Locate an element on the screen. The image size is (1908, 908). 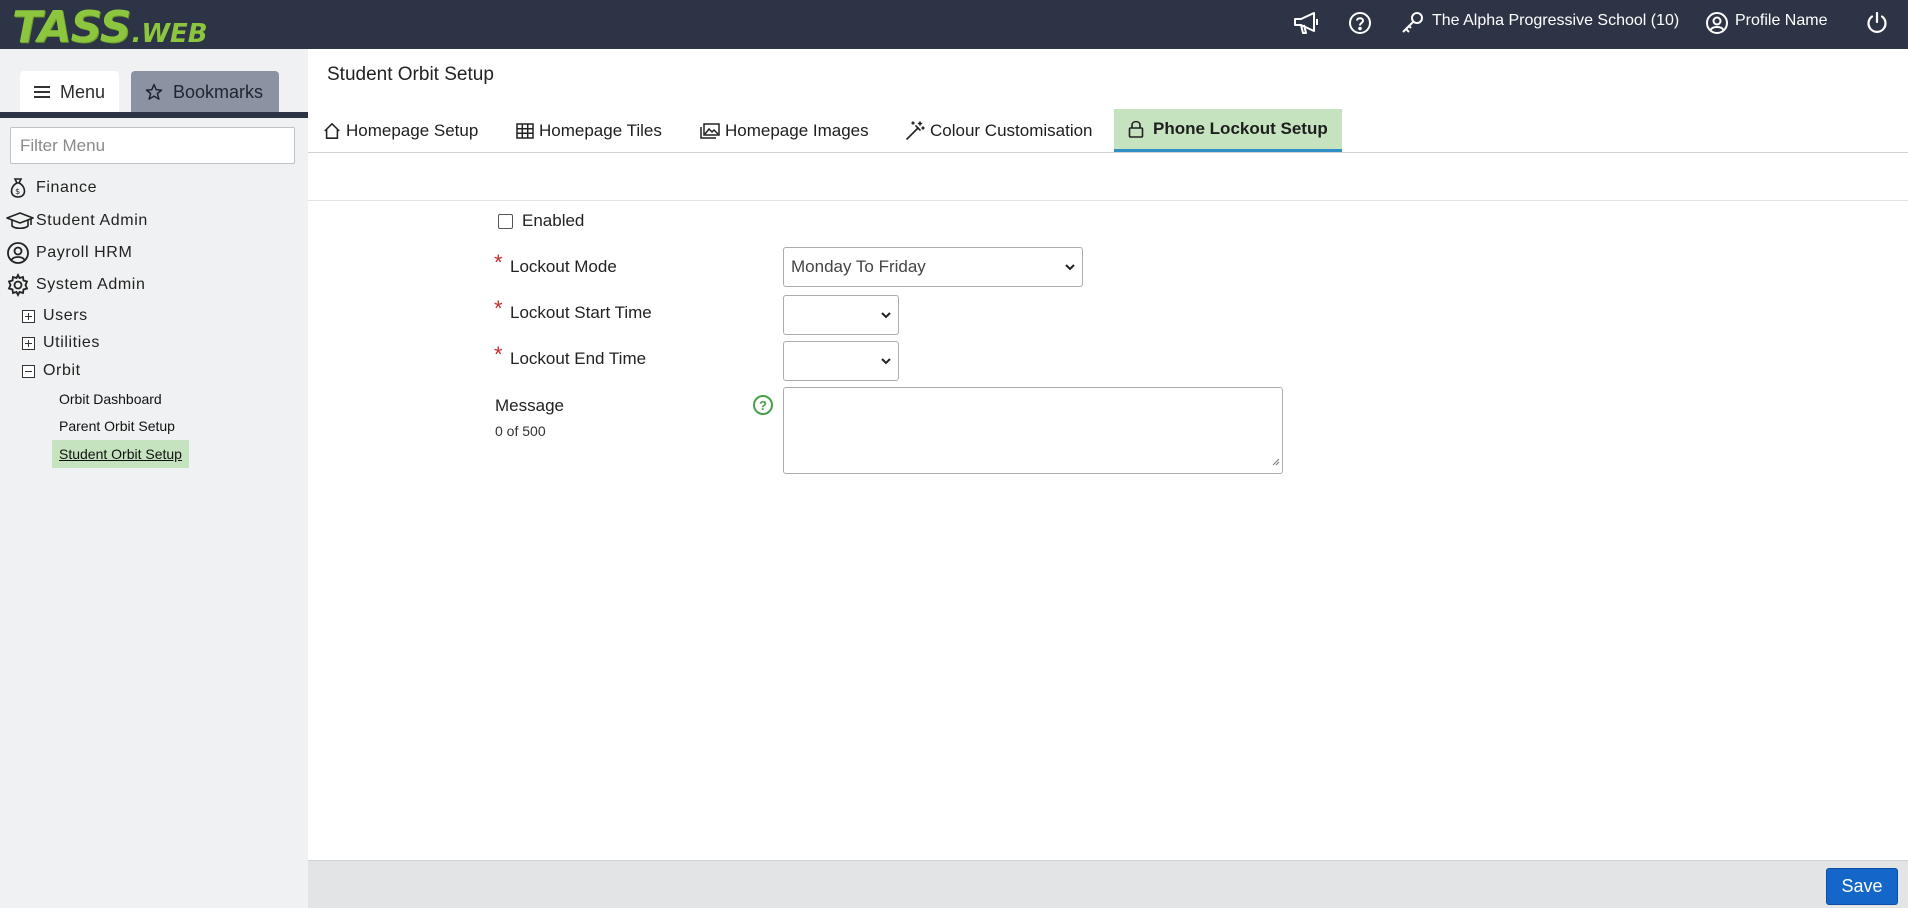
menu-tab: Menu is located at coordinates (69, 92).